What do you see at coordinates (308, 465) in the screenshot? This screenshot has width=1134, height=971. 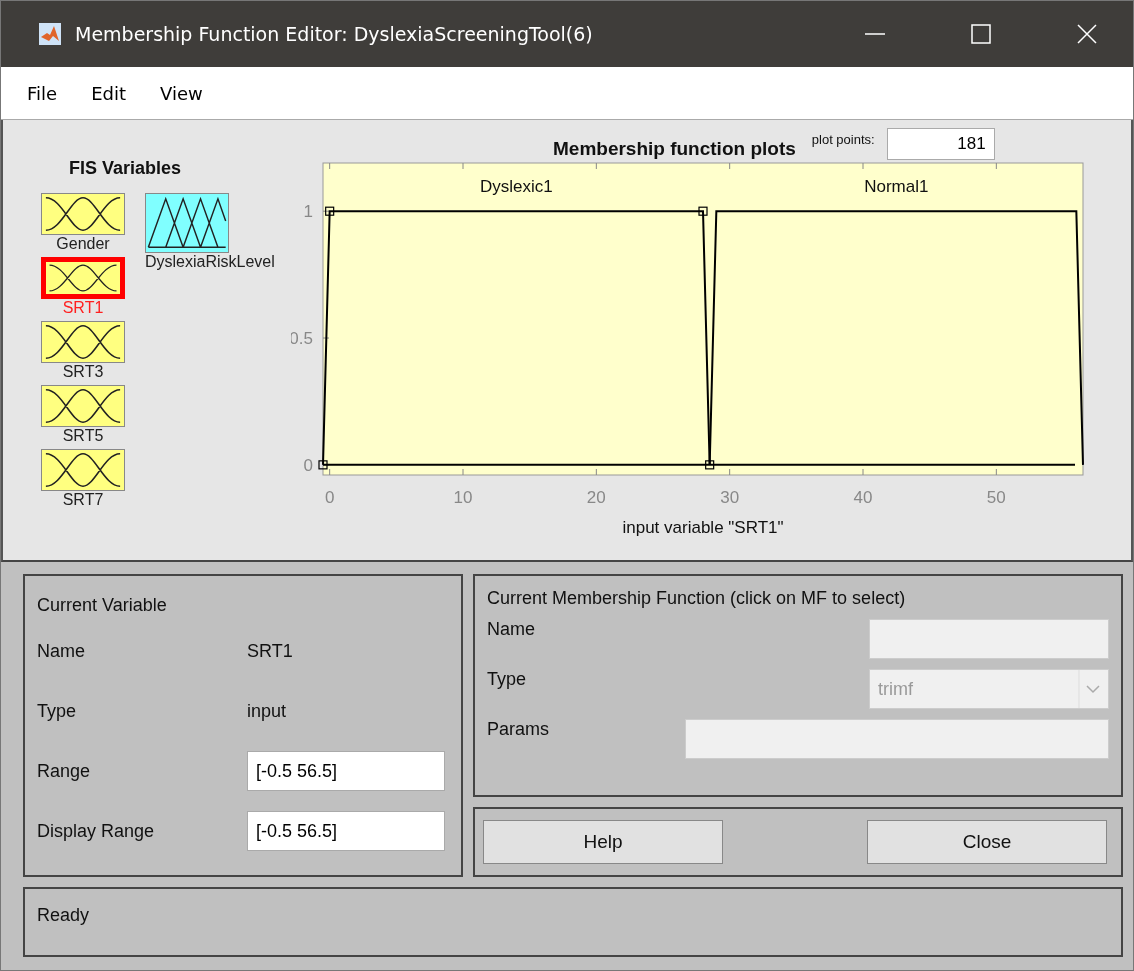 I see `y-tick-label: 0` at bounding box center [308, 465].